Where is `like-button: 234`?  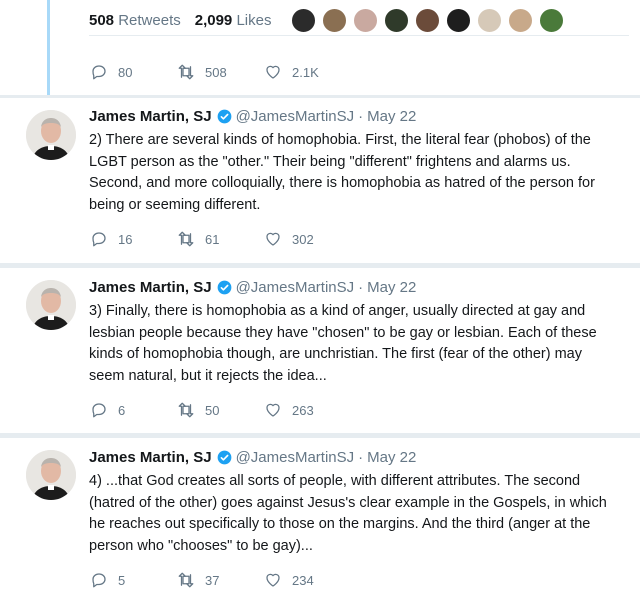
like-button: 234 is located at coordinates (306, 580).